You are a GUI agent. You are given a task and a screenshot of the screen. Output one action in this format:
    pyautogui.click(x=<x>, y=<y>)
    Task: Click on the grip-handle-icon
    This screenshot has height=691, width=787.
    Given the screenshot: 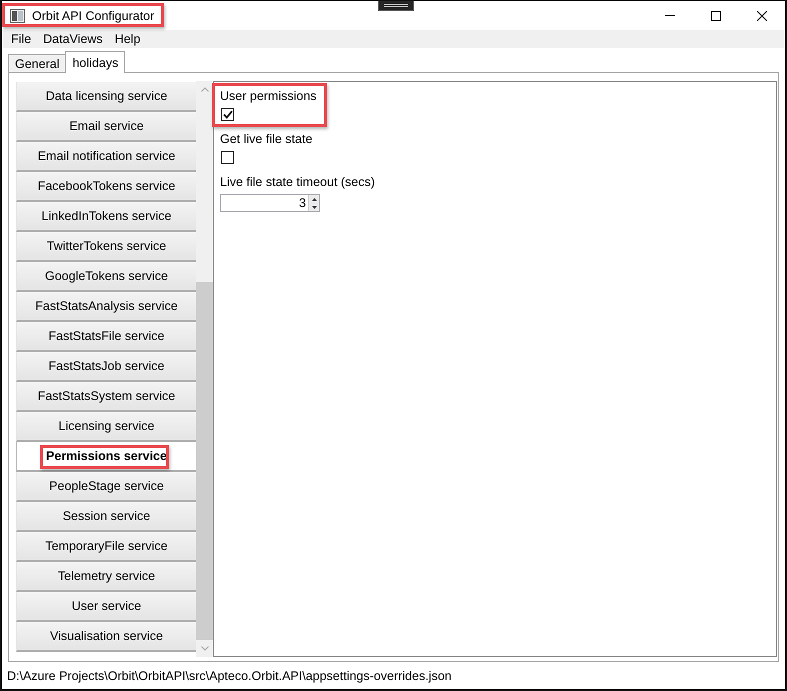 What is the action you would take?
    pyautogui.click(x=396, y=6)
    